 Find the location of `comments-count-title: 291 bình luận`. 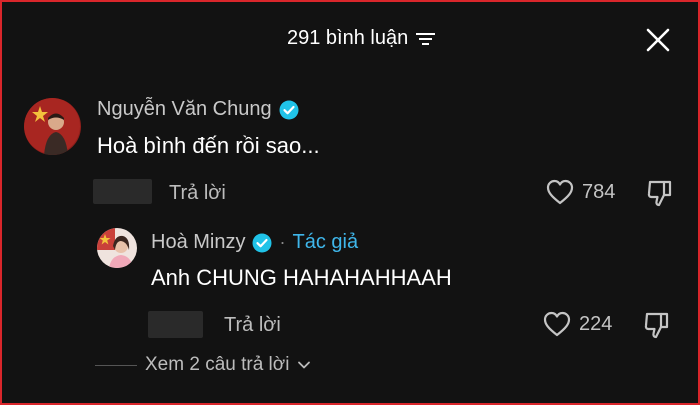

comments-count-title: 291 bình luận is located at coordinates (361, 38).